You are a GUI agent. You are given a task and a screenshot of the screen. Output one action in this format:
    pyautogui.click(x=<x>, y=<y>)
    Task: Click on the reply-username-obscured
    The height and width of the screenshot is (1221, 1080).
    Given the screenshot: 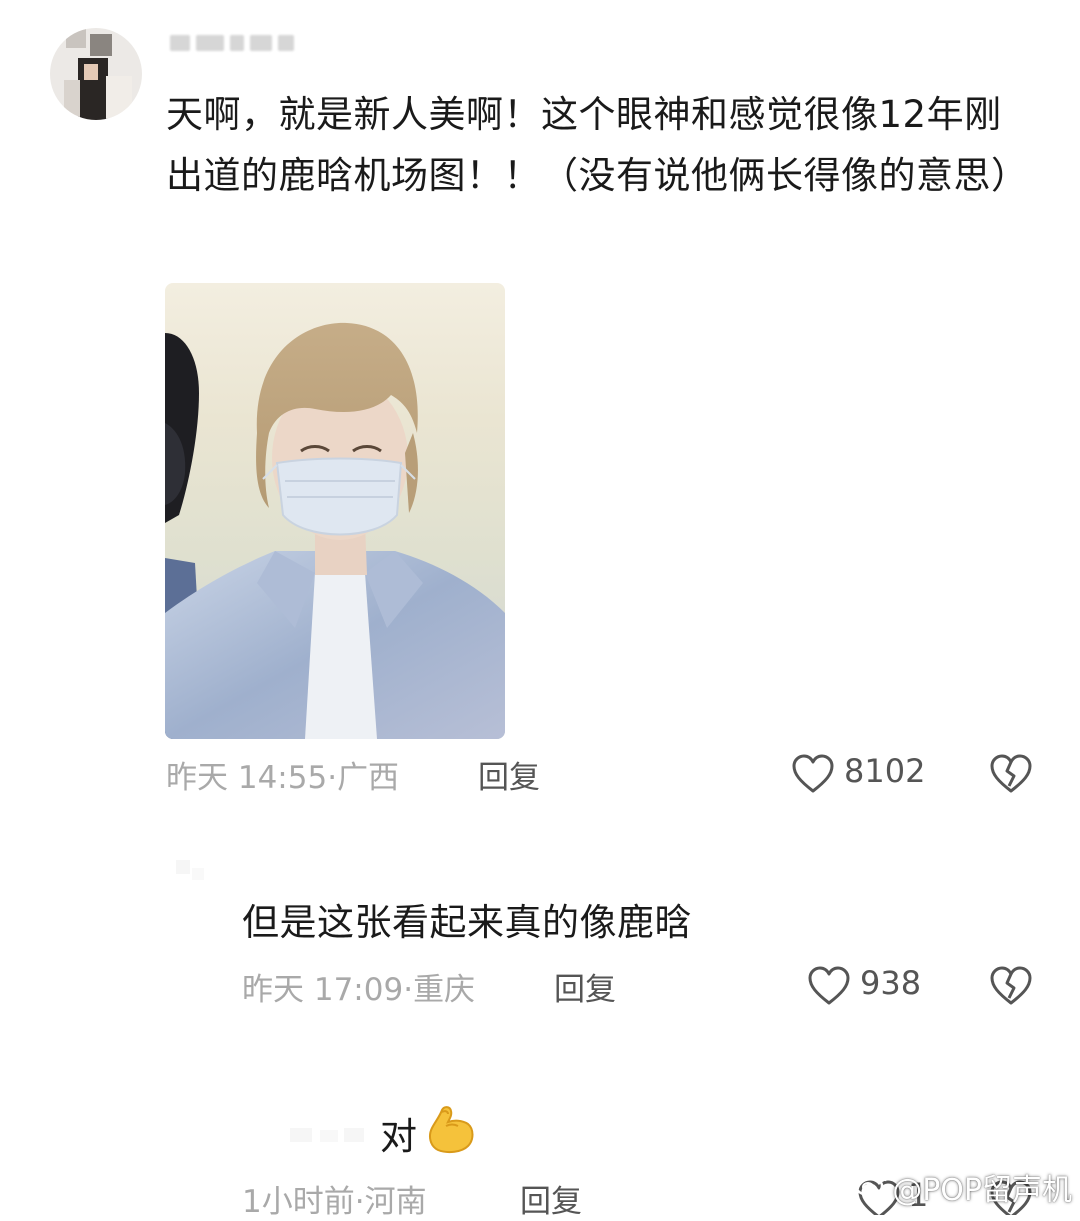 What is the action you would take?
    pyautogui.click(x=330, y=1135)
    